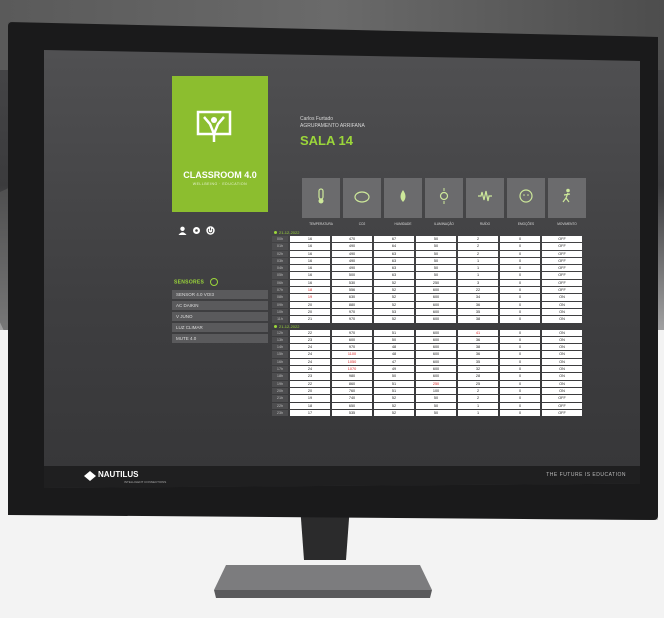  What do you see at coordinates (210, 230) in the screenshot?
I see `power-icon` at bounding box center [210, 230].